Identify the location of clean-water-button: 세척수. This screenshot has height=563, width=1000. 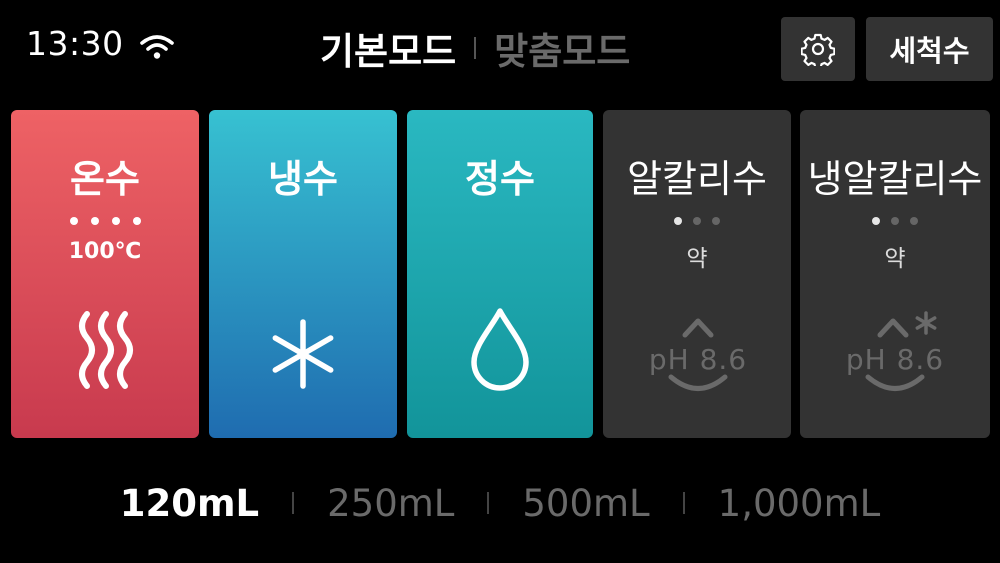
(929, 49).